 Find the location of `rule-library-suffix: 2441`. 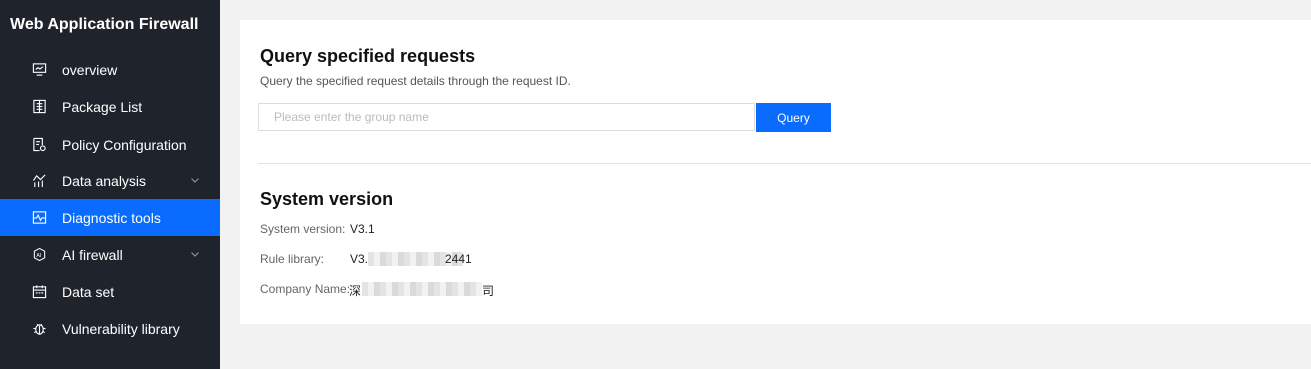

rule-library-suffix: 2441 is located at coordinates (458, 259).